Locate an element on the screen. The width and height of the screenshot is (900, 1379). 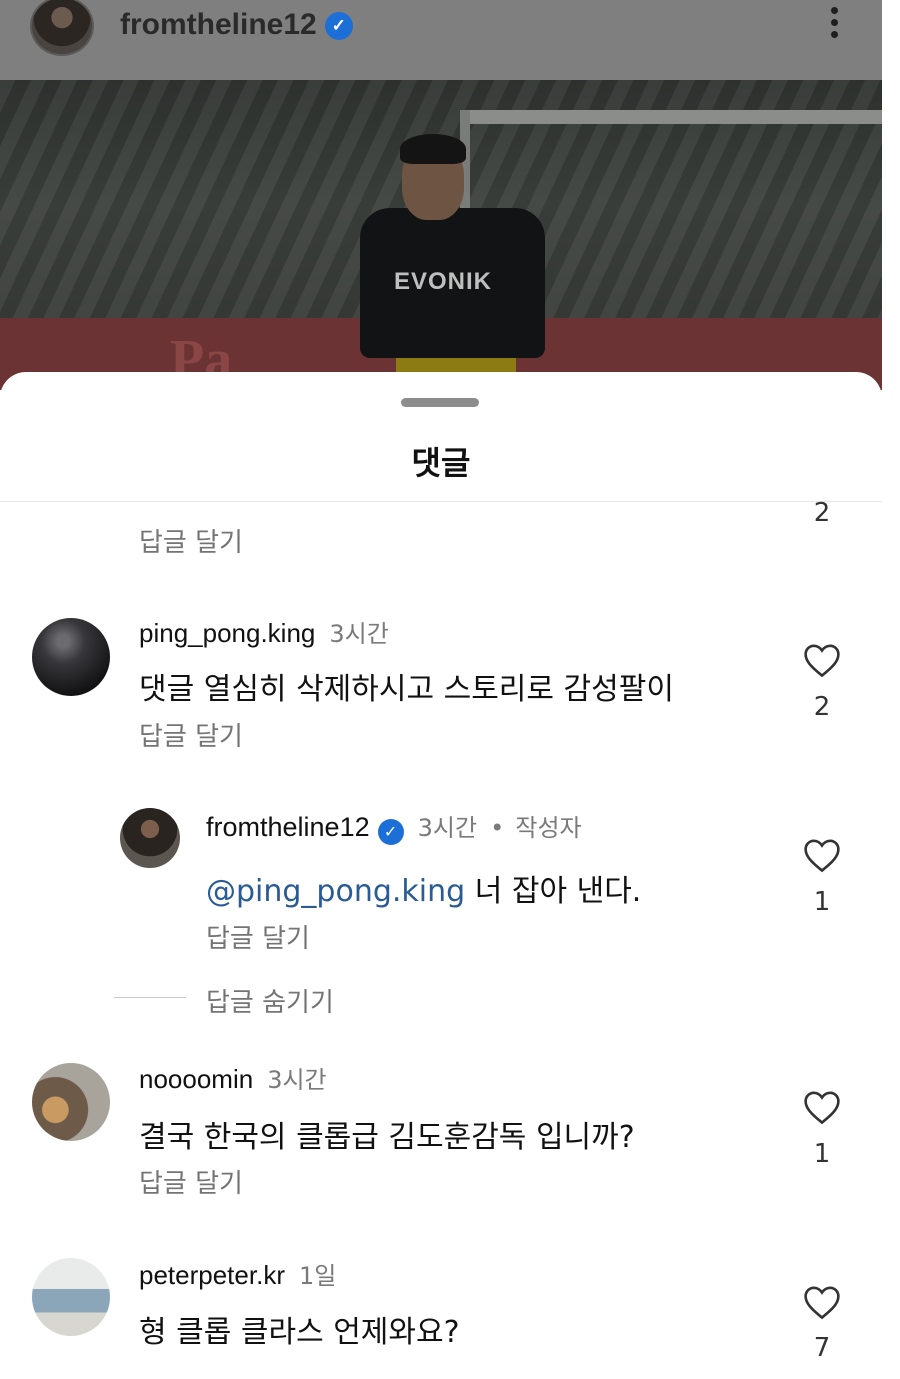
comment-meta: ping_pong.king 3시간 is located at coordinates (264, 631).